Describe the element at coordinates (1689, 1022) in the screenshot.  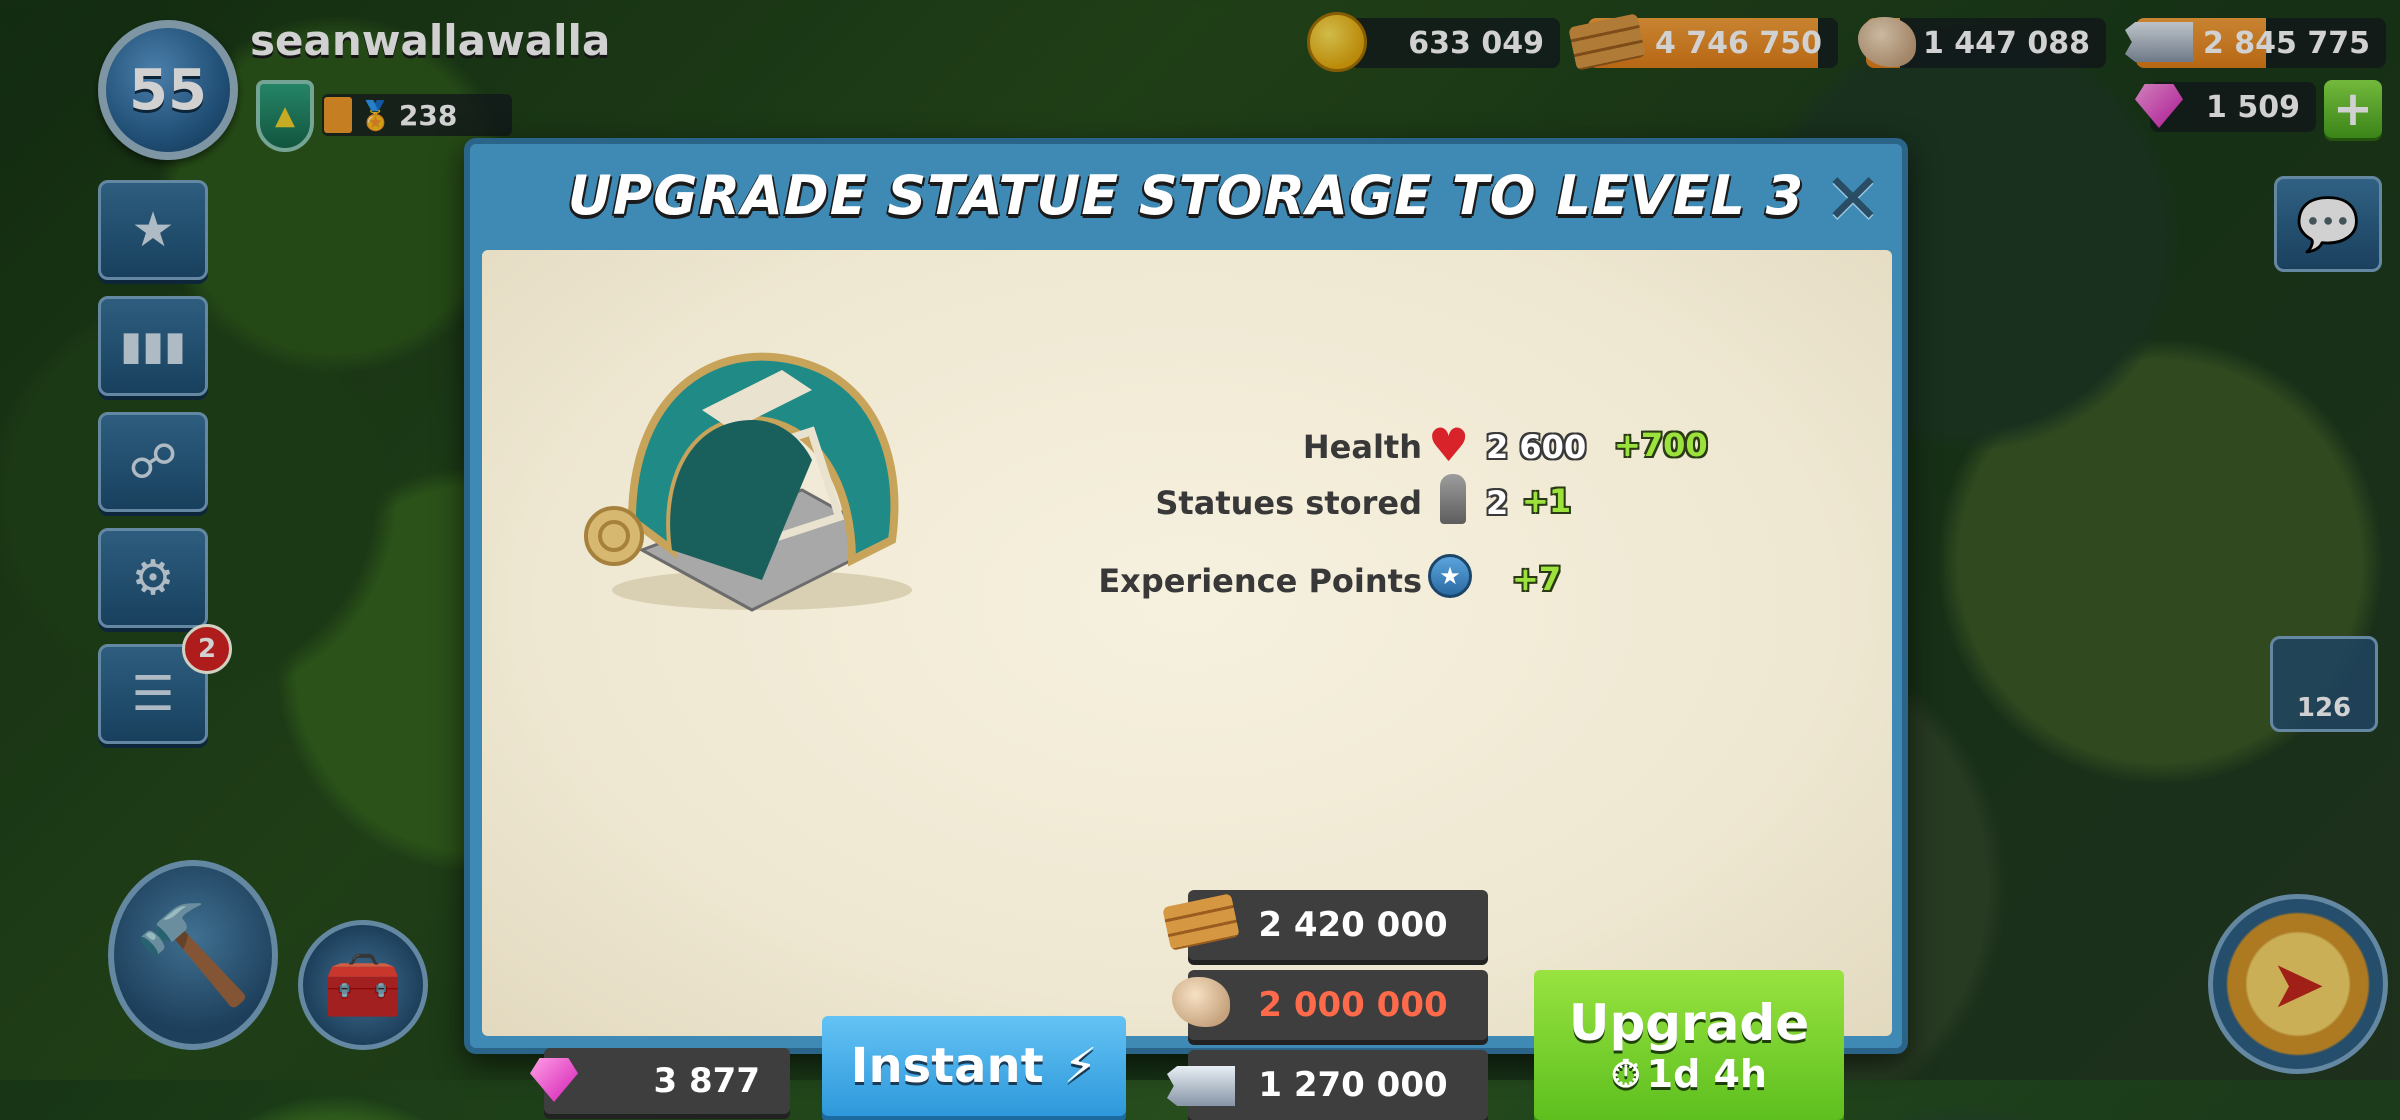
I see `upgrade-label: Upgrade` at that location.